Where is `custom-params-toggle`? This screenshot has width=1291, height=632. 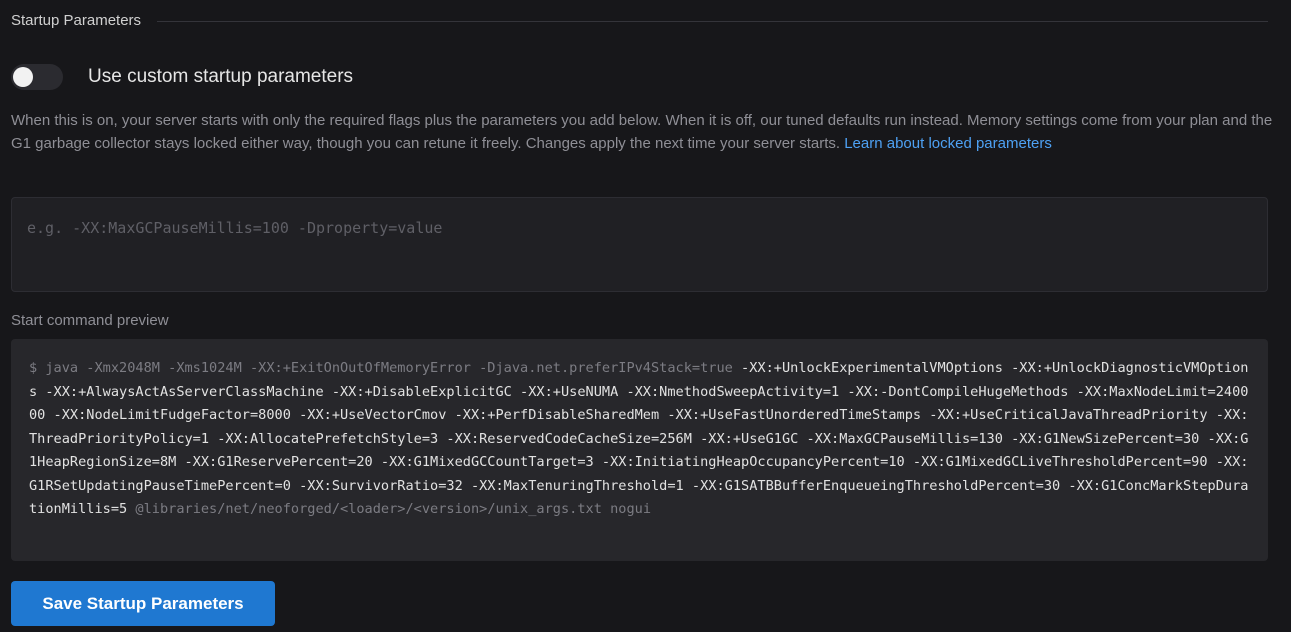
custom-params-toggle is located at coordinates (37, 77).